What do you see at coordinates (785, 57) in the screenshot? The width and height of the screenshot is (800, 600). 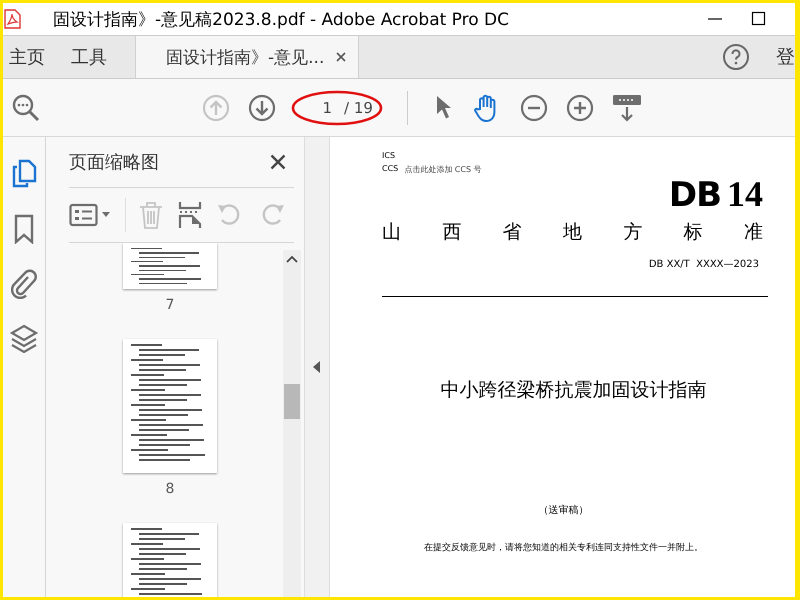 I see `sign-in-link: 登` at bounding box center [785, 57].